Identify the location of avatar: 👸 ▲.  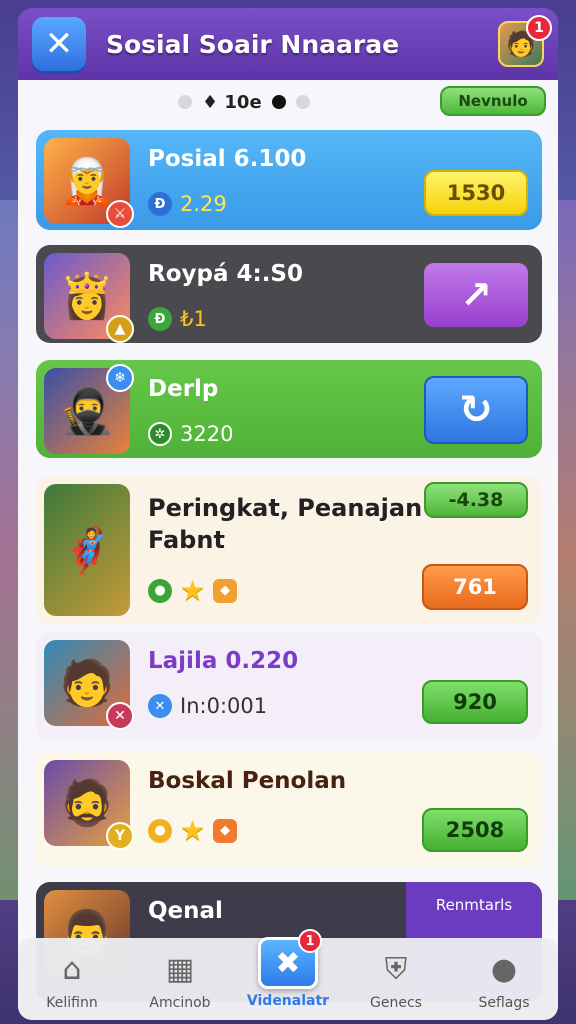
(89, 298).